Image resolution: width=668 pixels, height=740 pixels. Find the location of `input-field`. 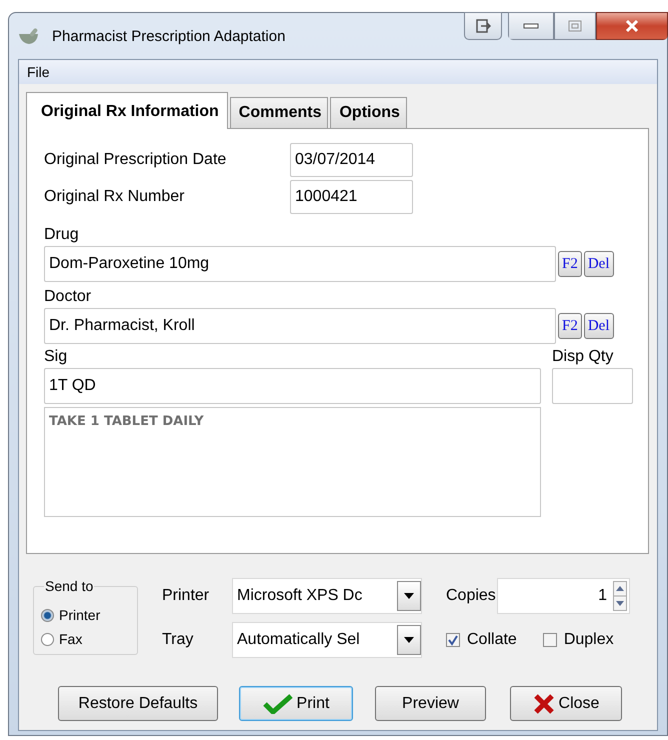

input-field is located at coordinates (592, 386).